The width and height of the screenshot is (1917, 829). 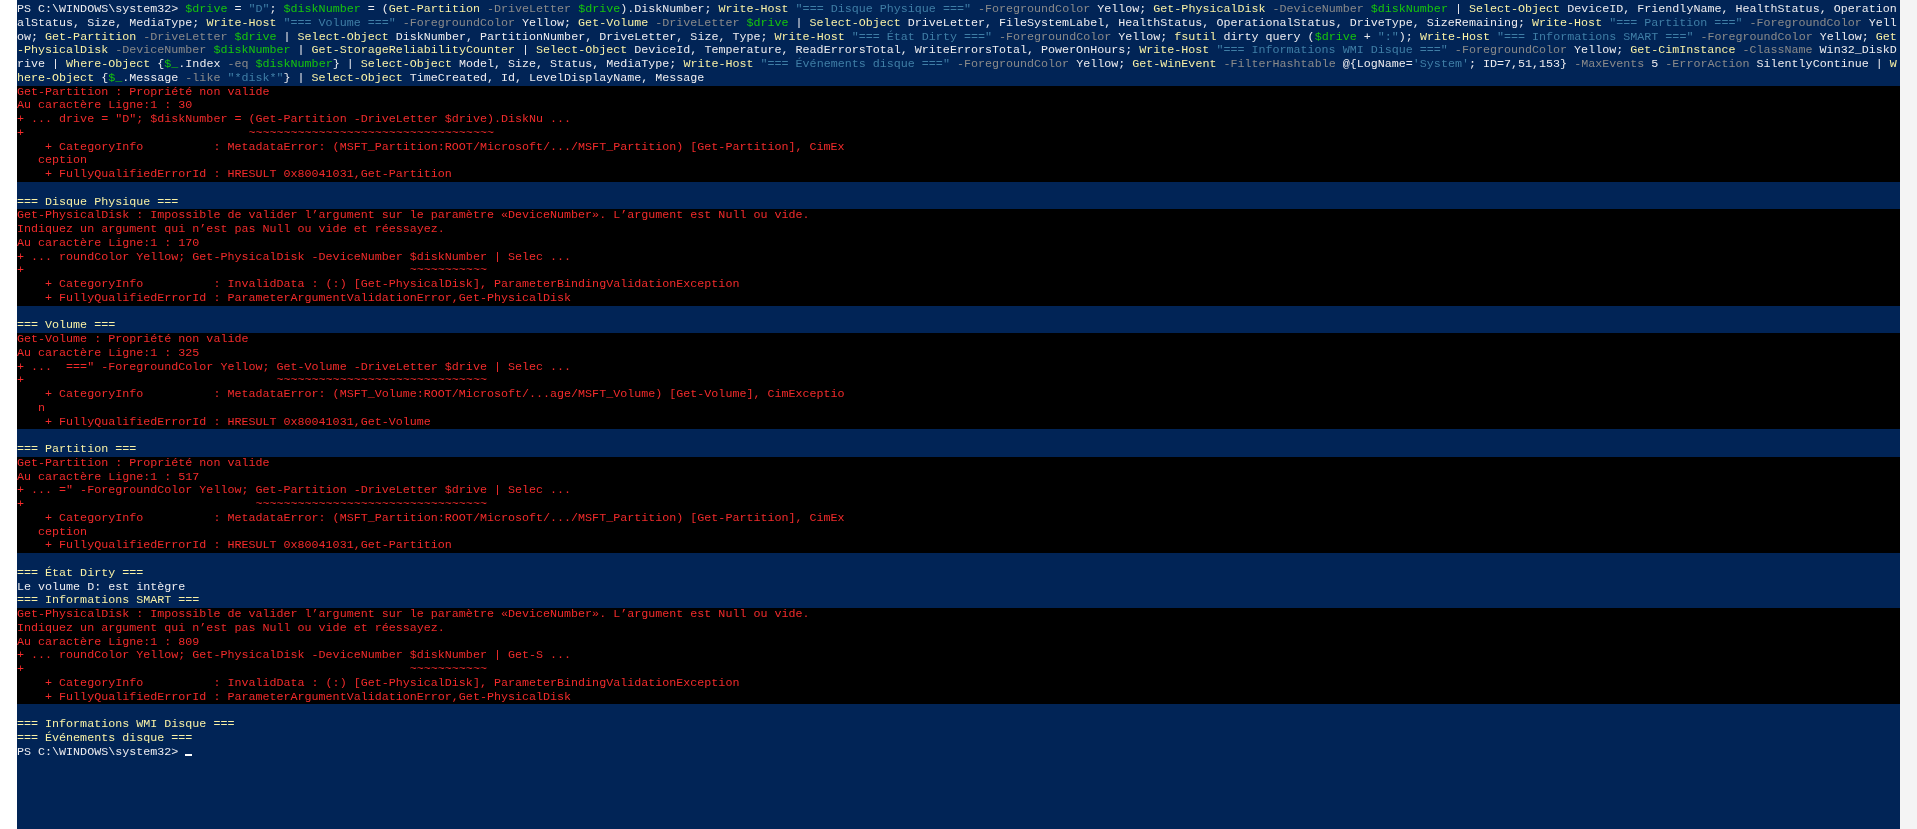 What do you see at coordinates (81, 573) in the screenshot?
I see `section-heading: === État Dirty ===` at bounding box center [81, 573].